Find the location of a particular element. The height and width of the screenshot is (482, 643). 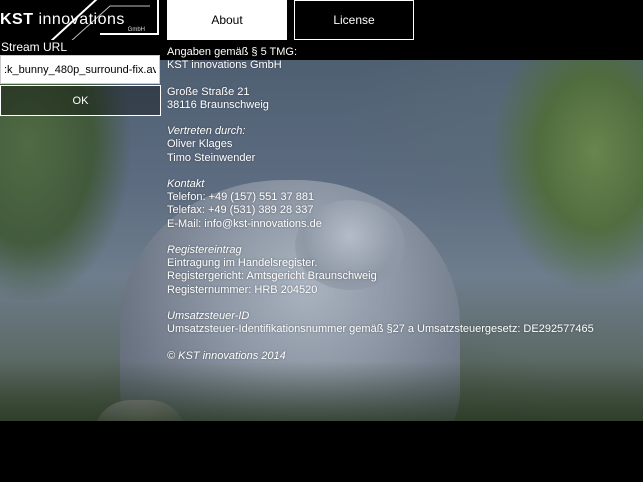

contact-fax: Telefax: +49 (531) 389 28 337 is located at coordinates (240, 210).